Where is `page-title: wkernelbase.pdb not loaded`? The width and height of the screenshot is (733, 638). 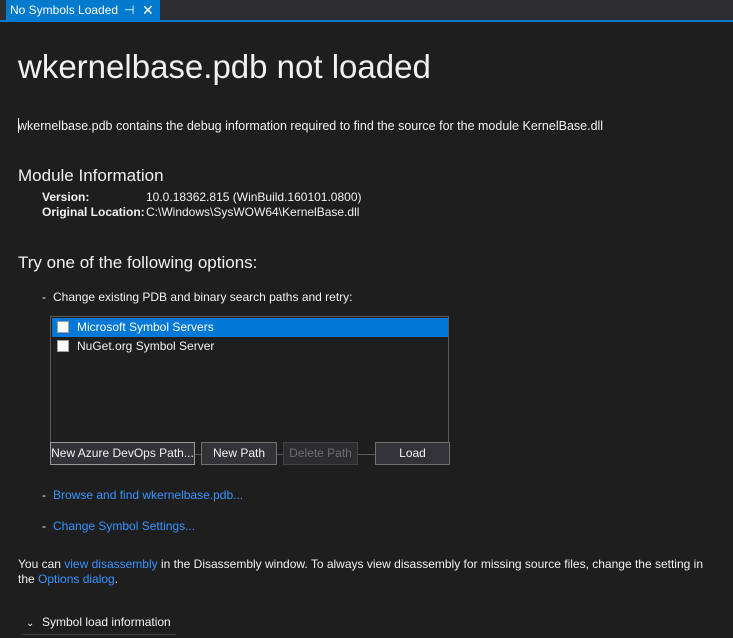 page-title: wkernelbase.pdb not loaded is located at coordinates (224, 66).